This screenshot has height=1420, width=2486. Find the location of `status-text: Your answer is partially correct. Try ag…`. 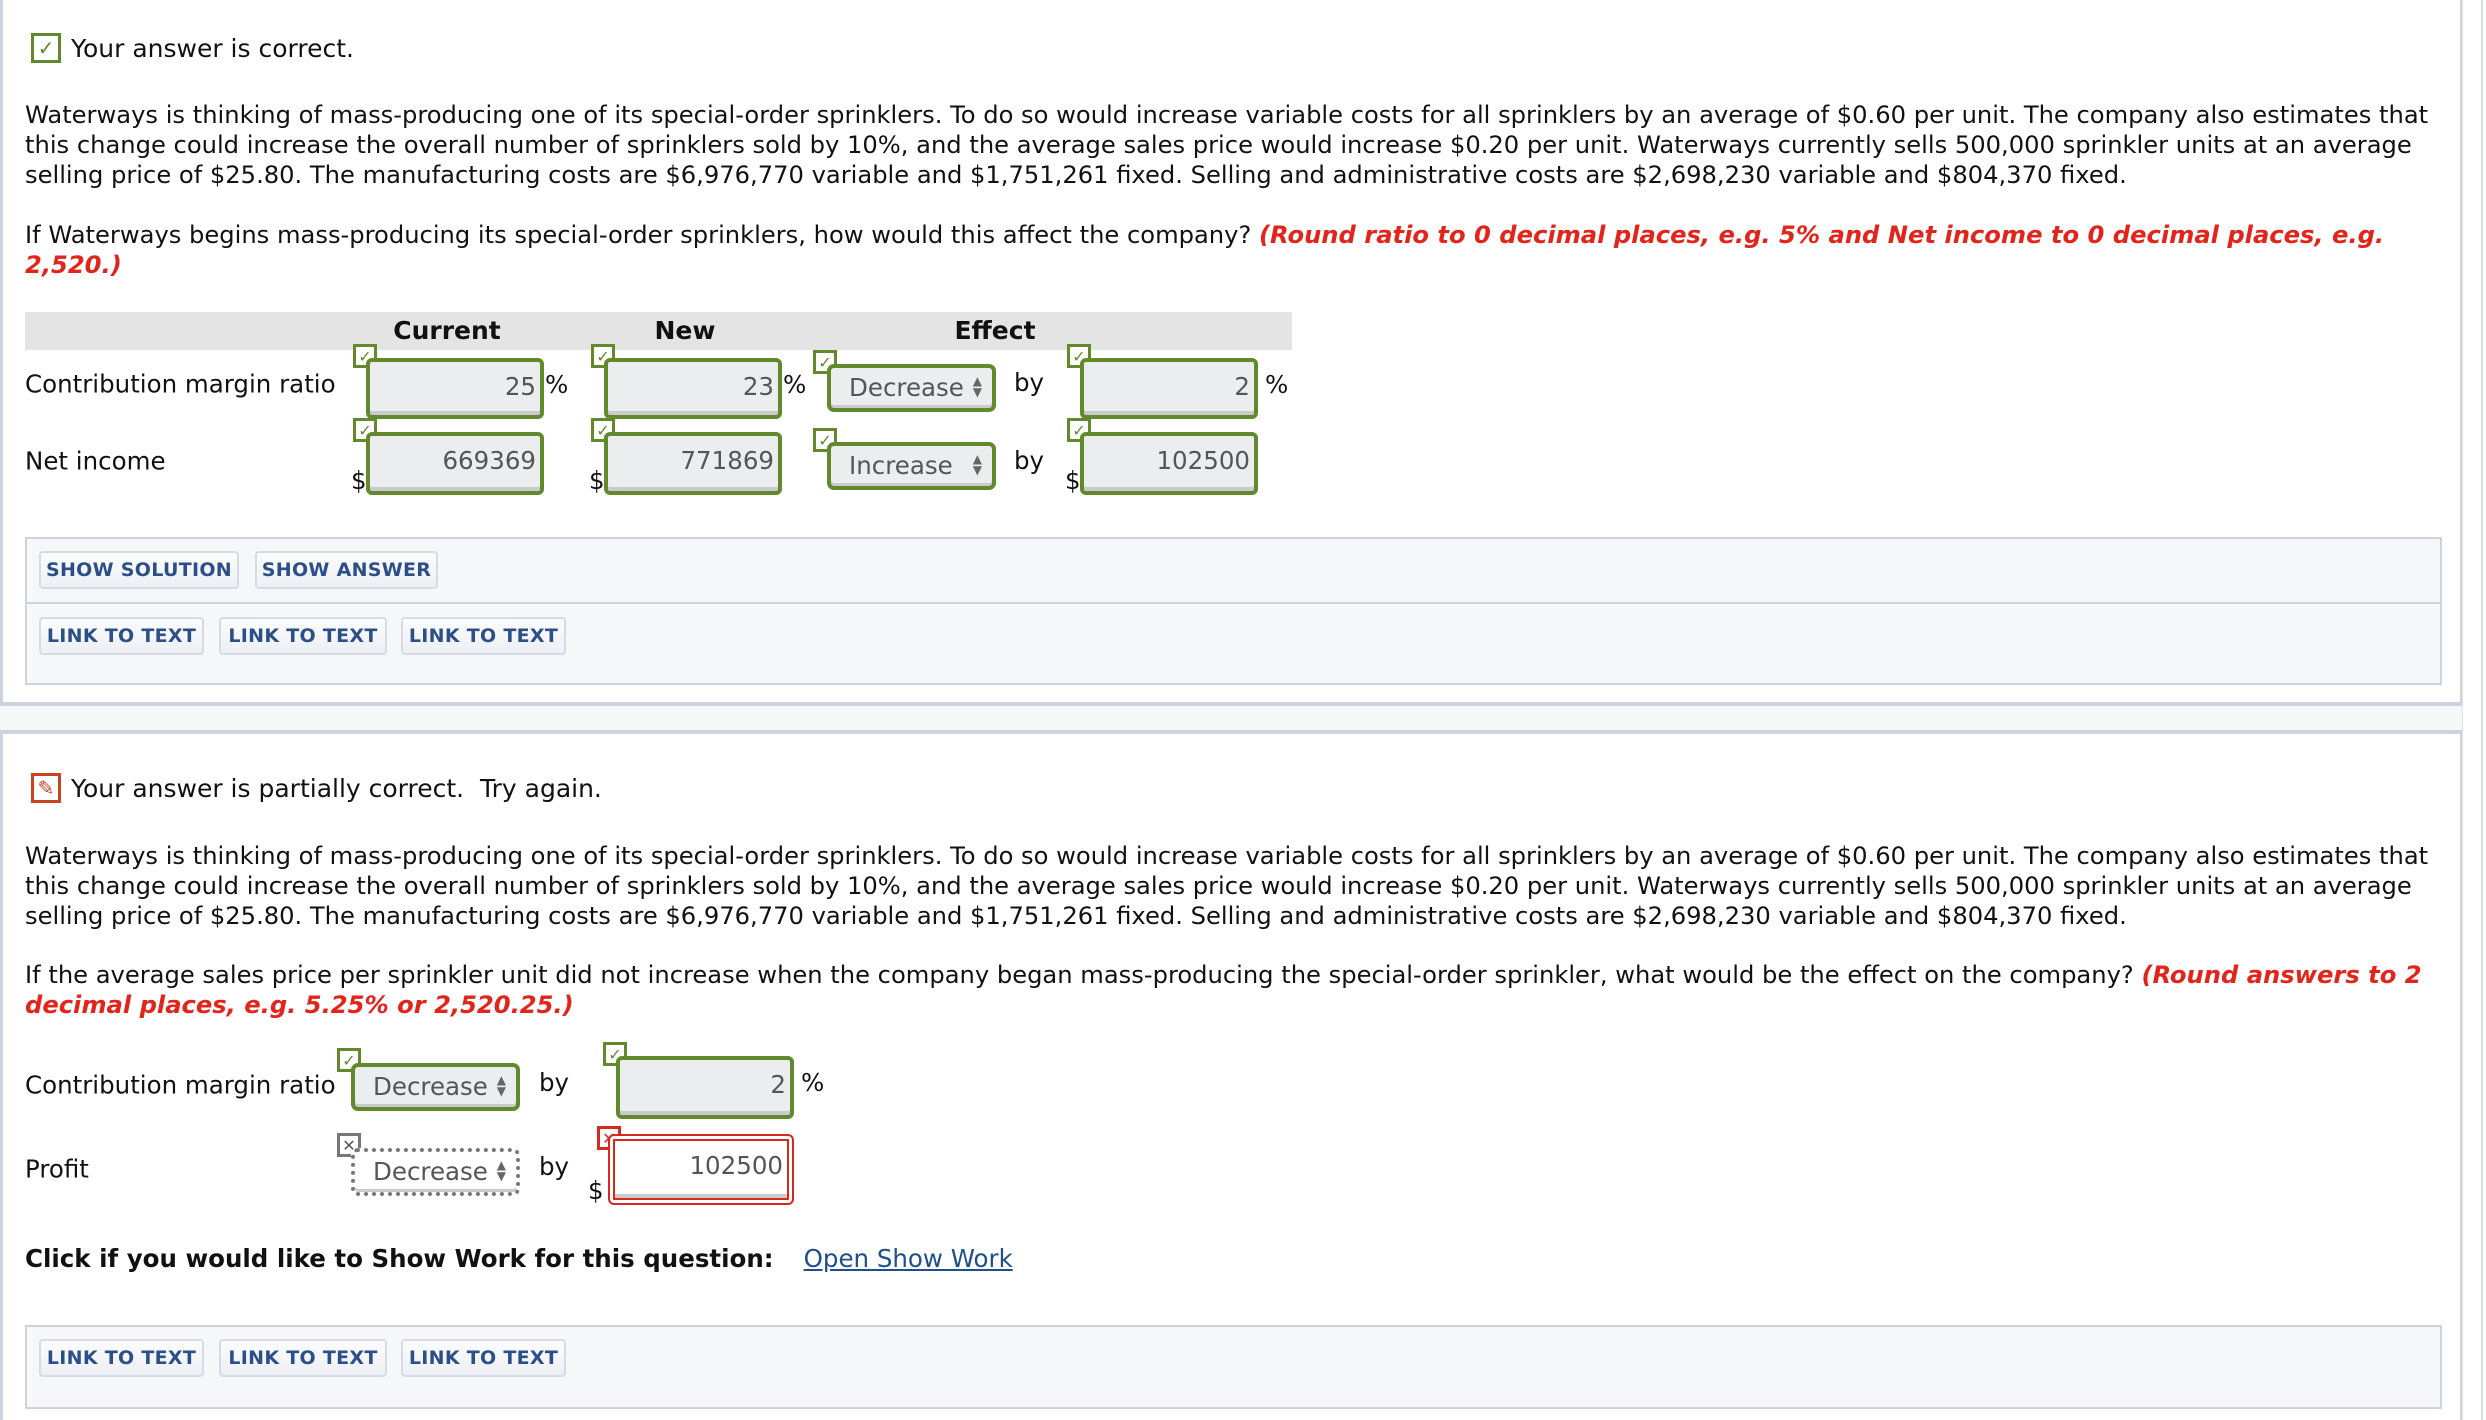

status-text: Your answer is partially correct. Try ag… is located at coordinates (336, 788).